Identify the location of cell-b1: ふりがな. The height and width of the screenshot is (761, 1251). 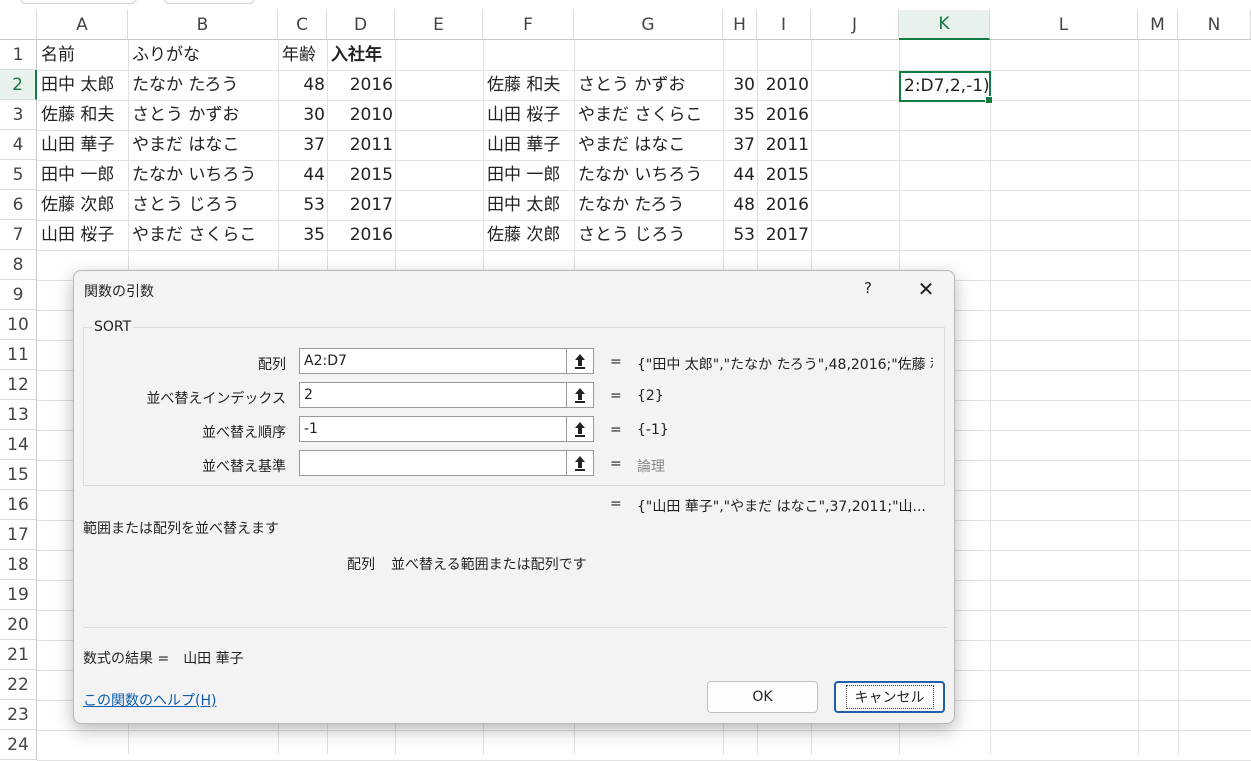
(166, 55).